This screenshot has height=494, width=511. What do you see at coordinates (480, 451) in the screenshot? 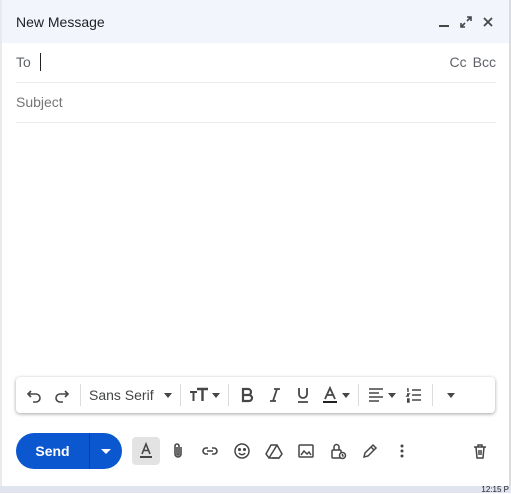
I see `trash-icon` at bounding box center [480, 451].